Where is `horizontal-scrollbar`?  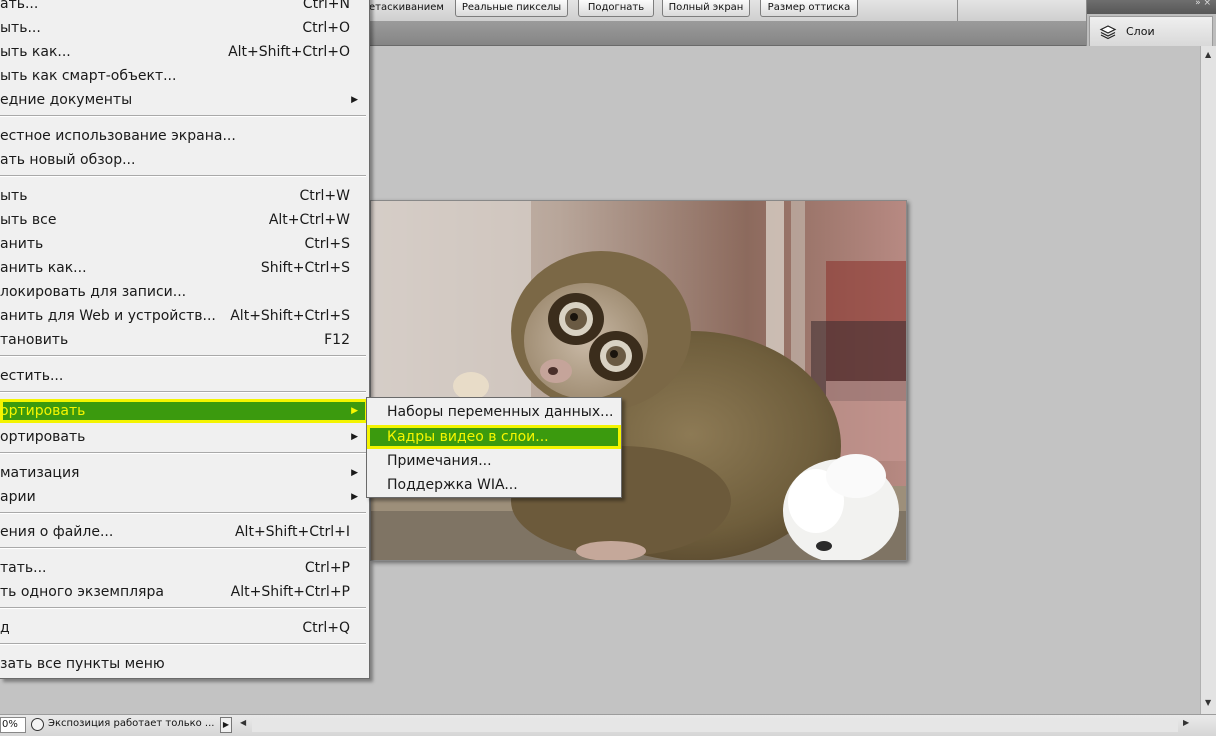 horizontal-scrollbar is located at coordinates (715, 725).